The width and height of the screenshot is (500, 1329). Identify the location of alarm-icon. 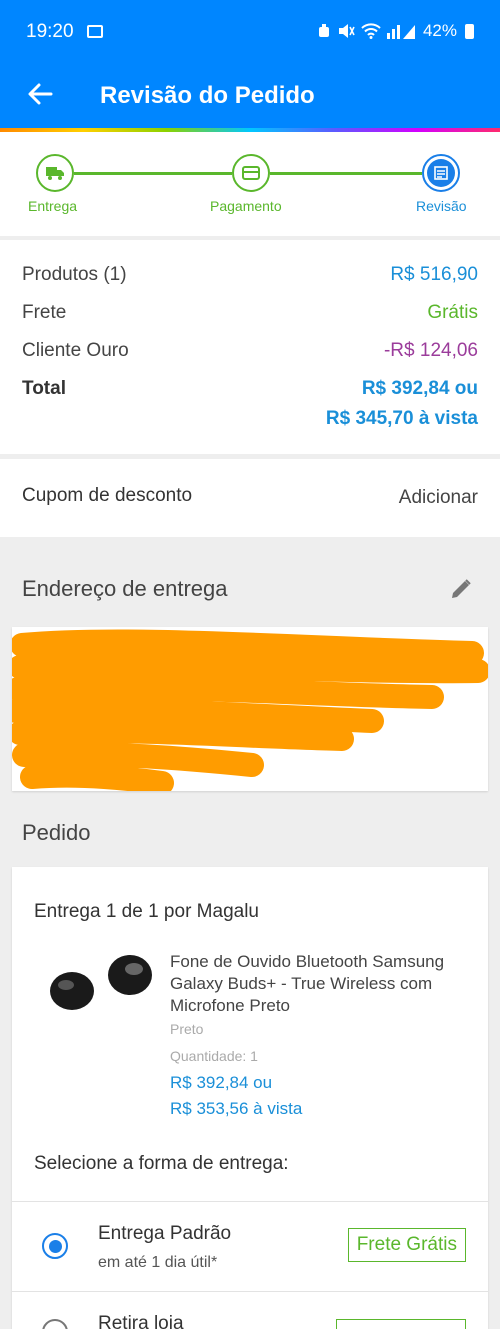
(323, 30).